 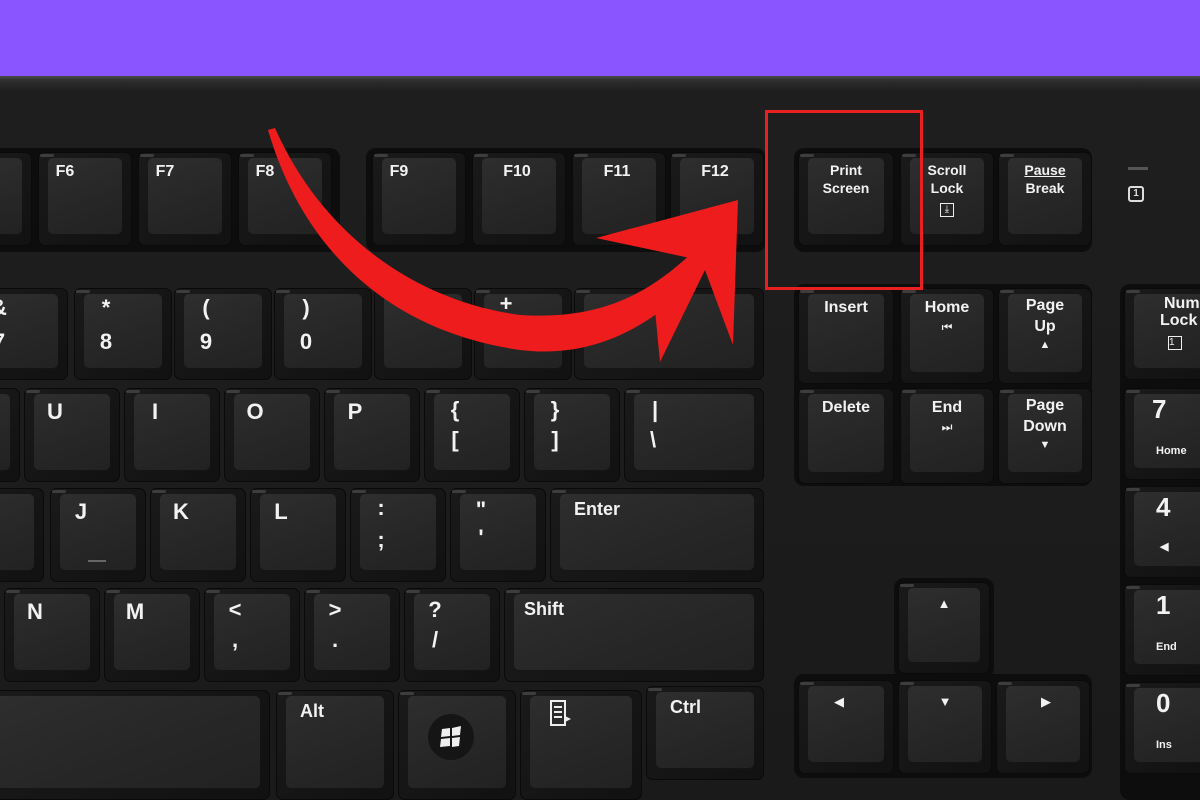 I want to click on key-break-label: Break, so click(x=1045, y=188).